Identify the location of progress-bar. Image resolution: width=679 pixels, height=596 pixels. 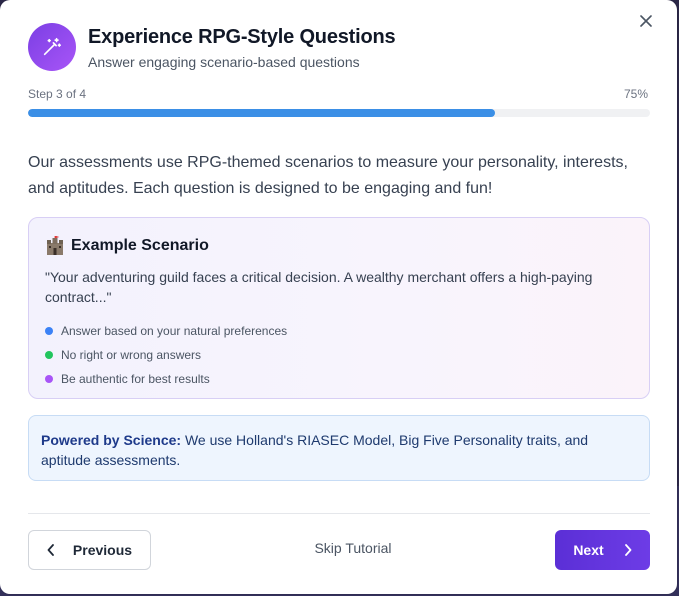
(339, 113).